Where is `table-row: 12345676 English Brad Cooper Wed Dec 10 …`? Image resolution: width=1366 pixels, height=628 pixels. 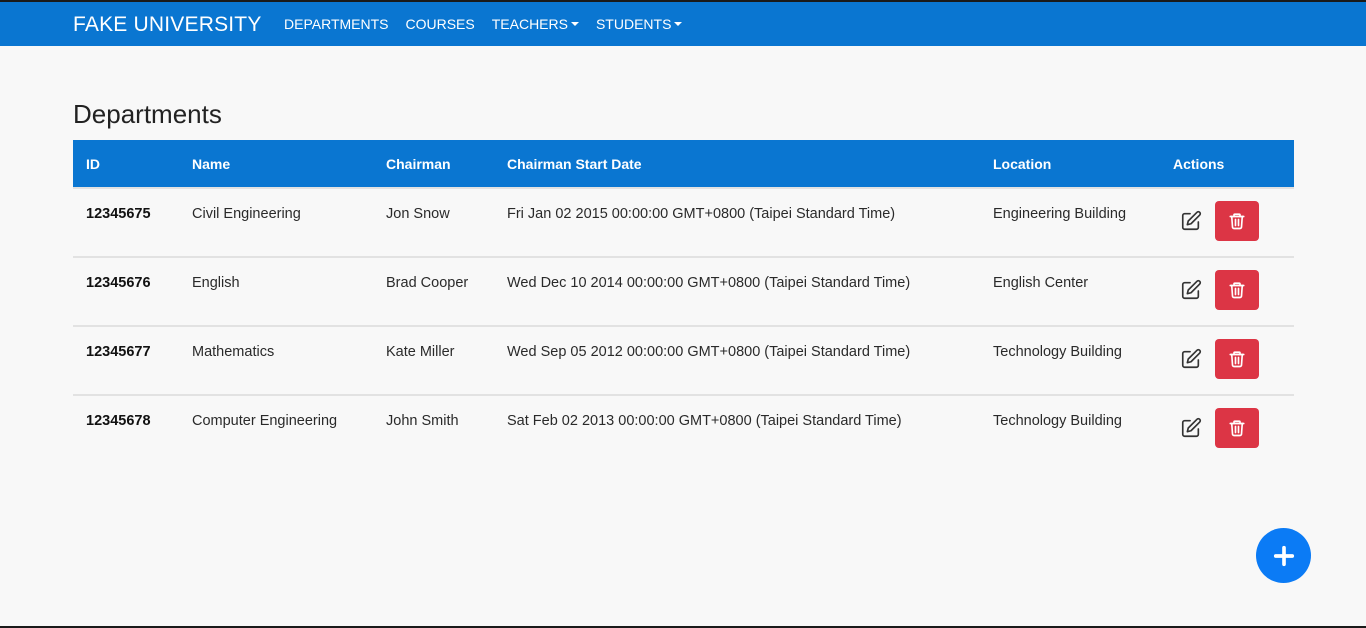 table-row: 12345676 English Brad Cooper Wed Dec 10 … is located at coordinates (683, 291).